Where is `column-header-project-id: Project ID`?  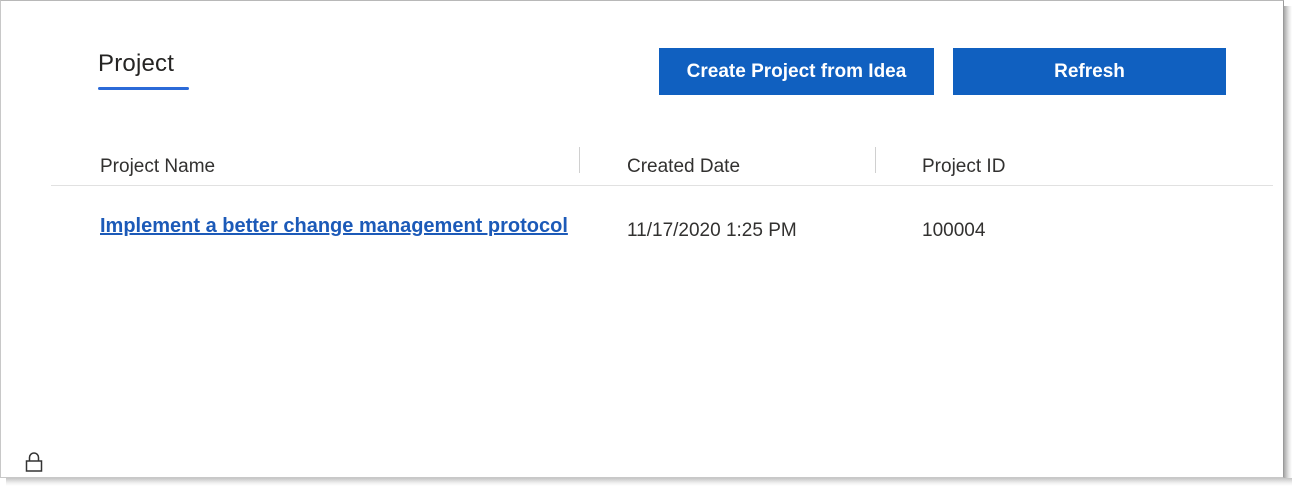
column-header-project-id: Project ID is located at coordinates (963, 167).